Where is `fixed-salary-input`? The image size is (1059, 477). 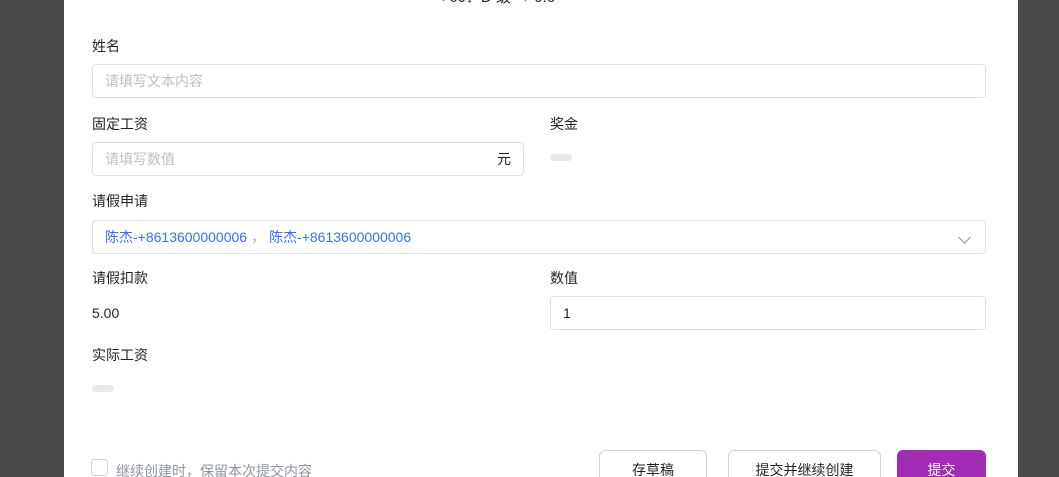 fixed-salary-input is located at coordinates (295, 159).